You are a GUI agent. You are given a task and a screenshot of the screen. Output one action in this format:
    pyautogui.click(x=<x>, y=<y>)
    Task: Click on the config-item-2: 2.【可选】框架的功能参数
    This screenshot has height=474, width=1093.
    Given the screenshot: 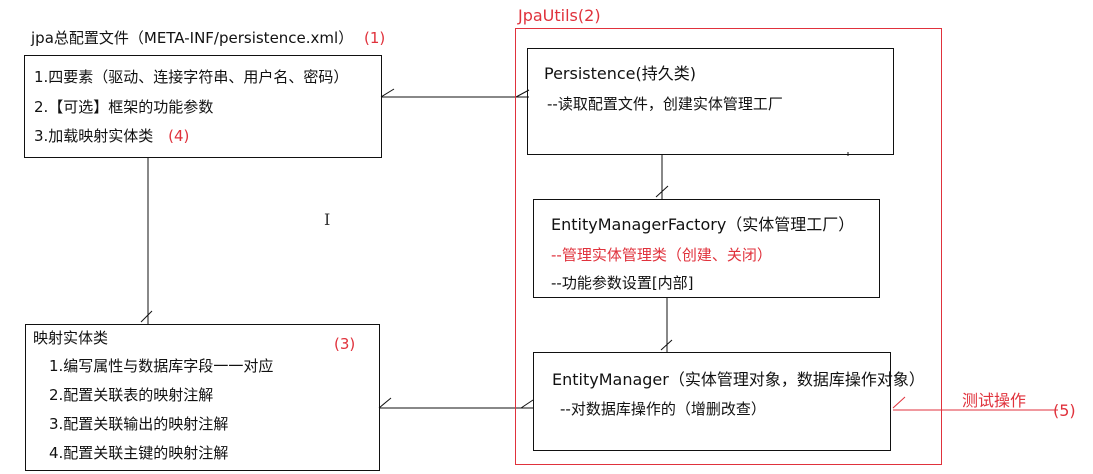 What is the action you would take?
    pyautogui.click(x=124, y=107)
    